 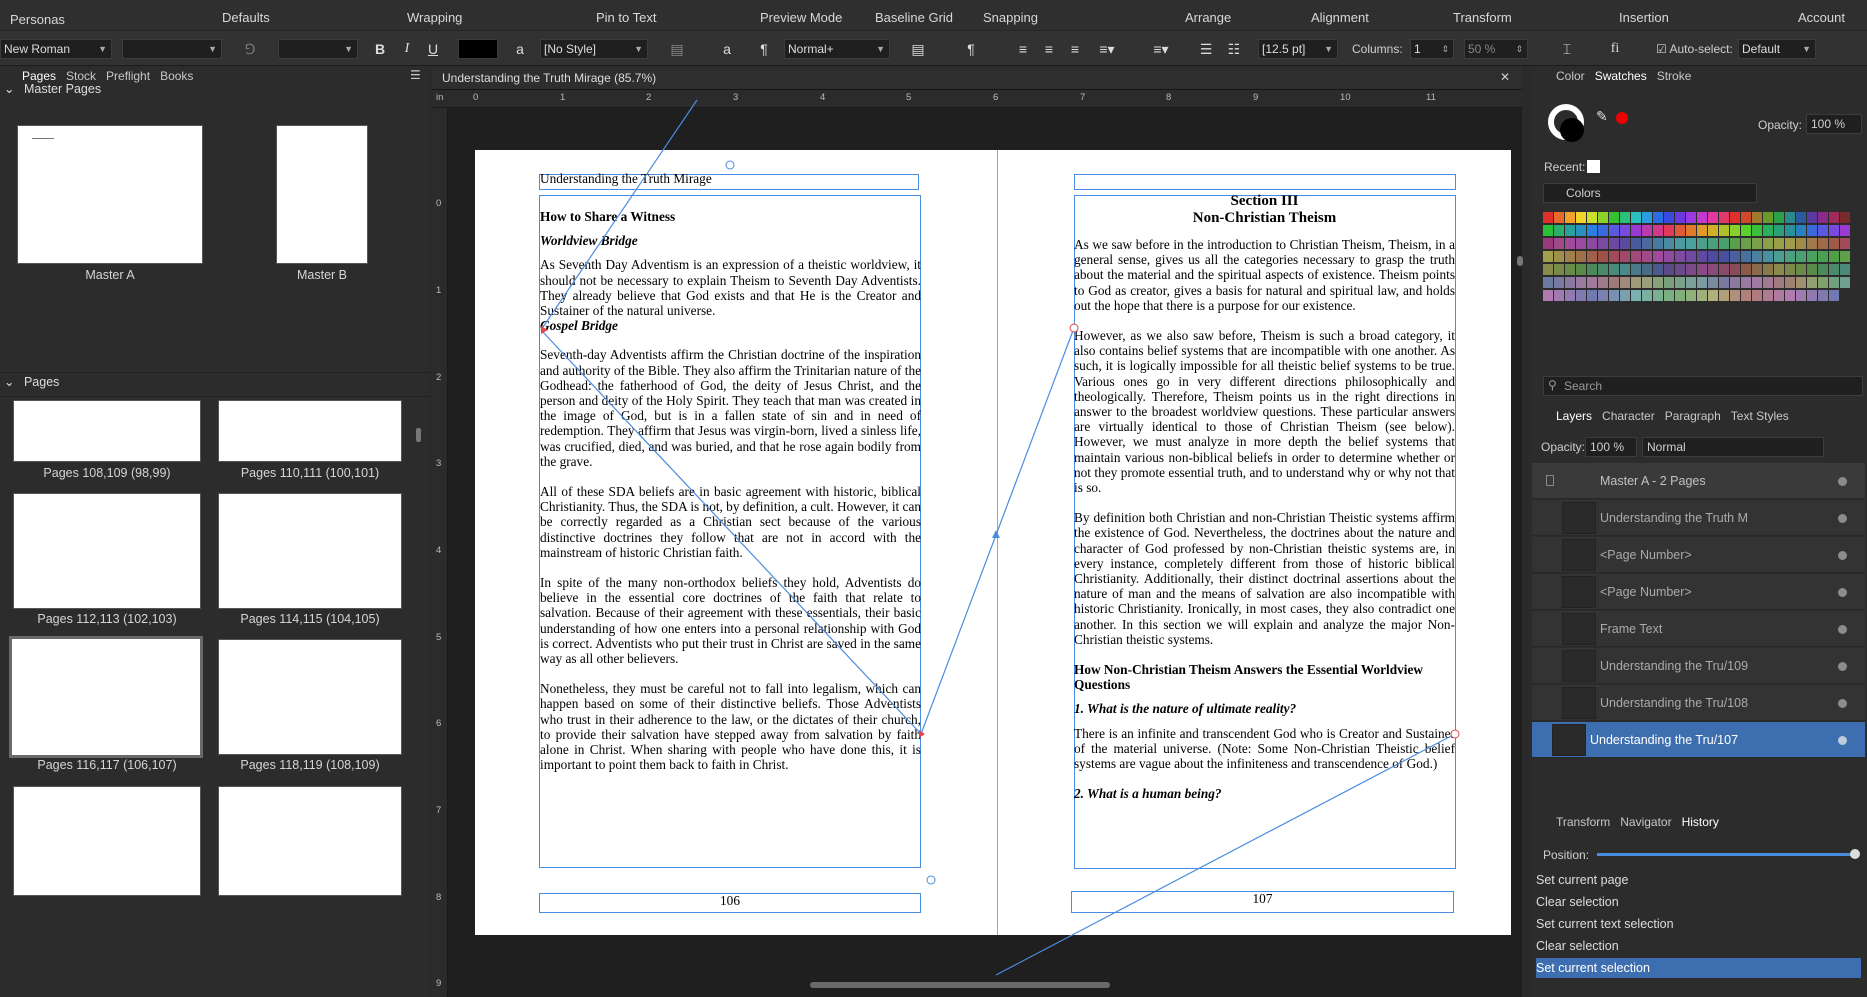 I want to click on color-indicator, so click(x=1622, y=118).